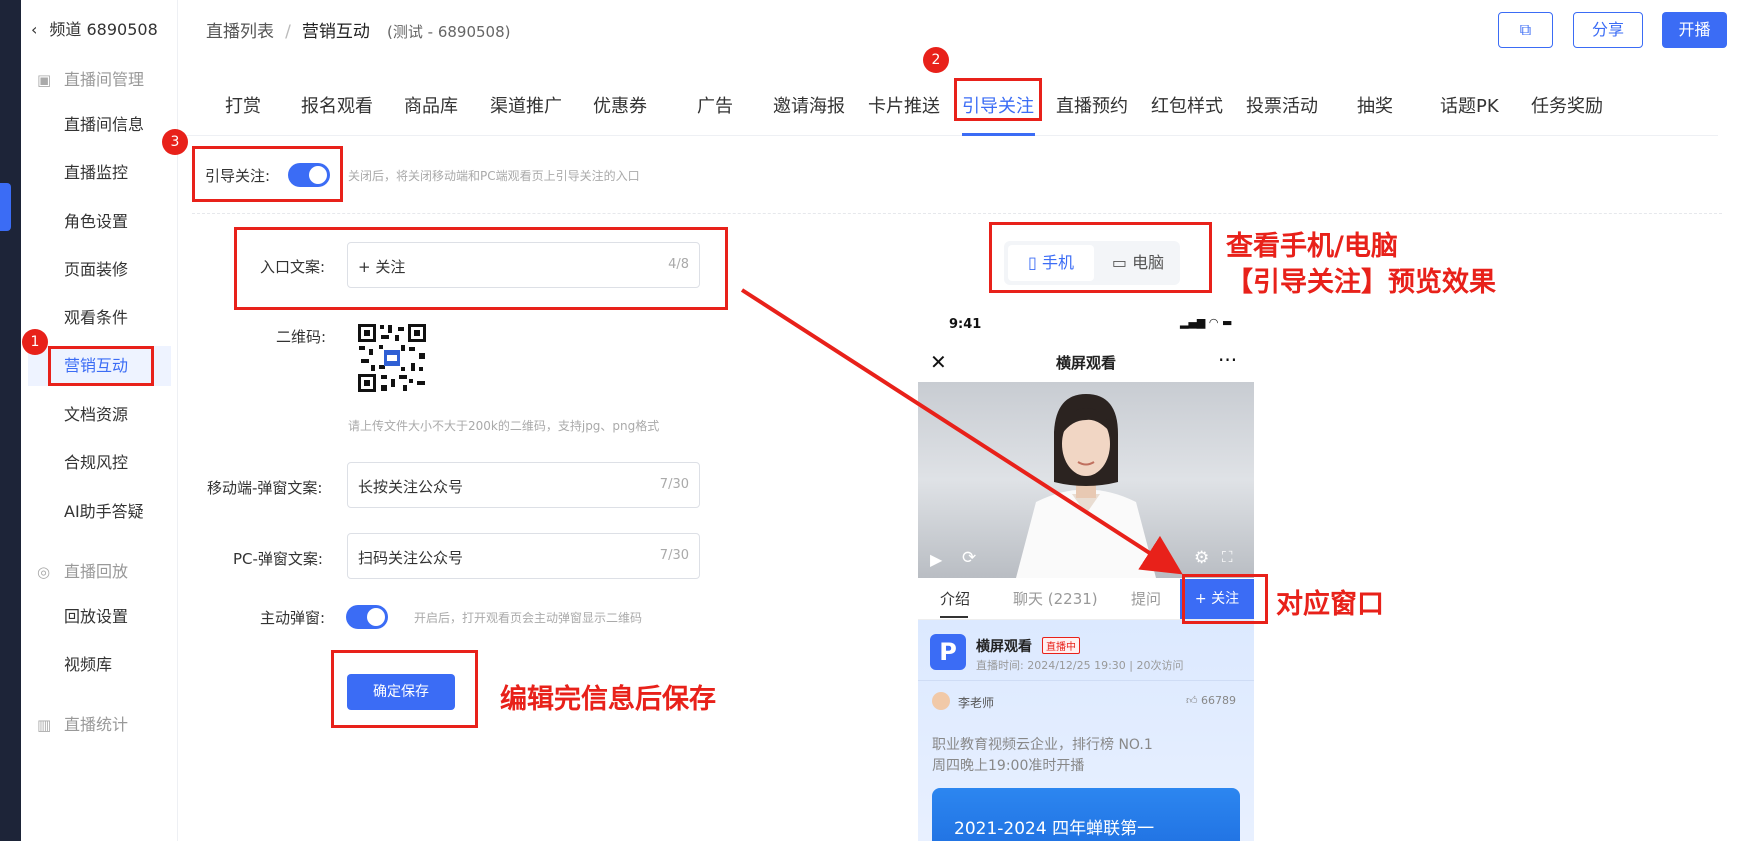 The height and width of the screenshot is (841, 1748). I want to click on entry-text-count: 4/8, so click(678, 264).